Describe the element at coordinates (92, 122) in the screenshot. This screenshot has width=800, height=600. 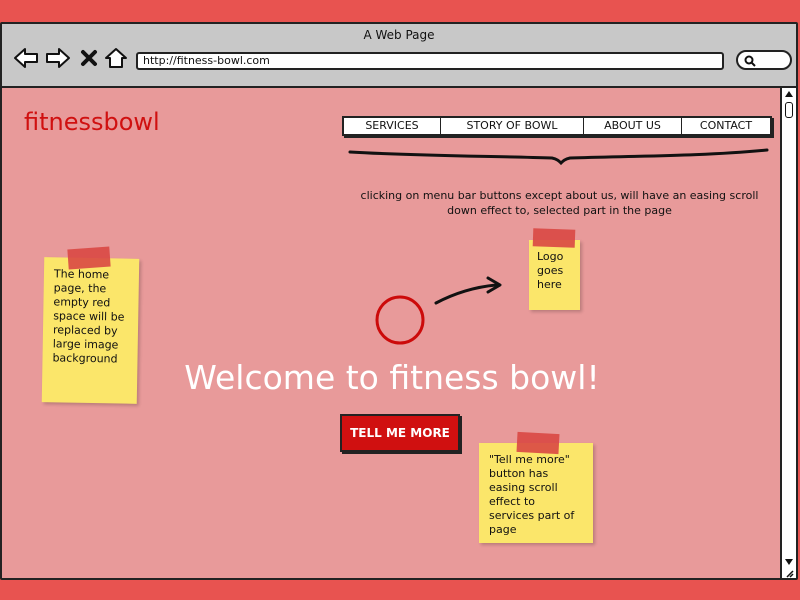
I see `site-logo: fitnessbowl` at that location.